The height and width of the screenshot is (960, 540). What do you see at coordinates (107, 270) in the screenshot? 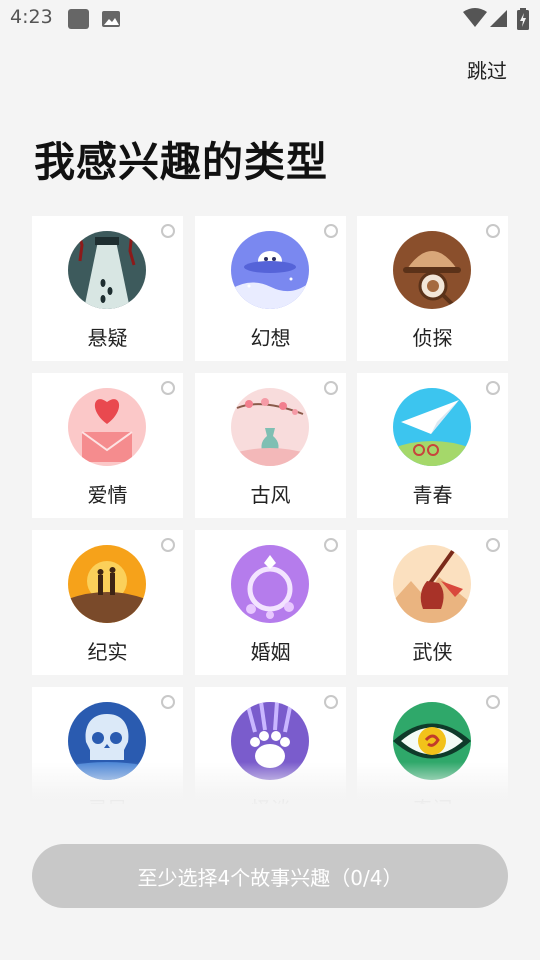
I see `suspense-icon` at bounding box center [107, 270].